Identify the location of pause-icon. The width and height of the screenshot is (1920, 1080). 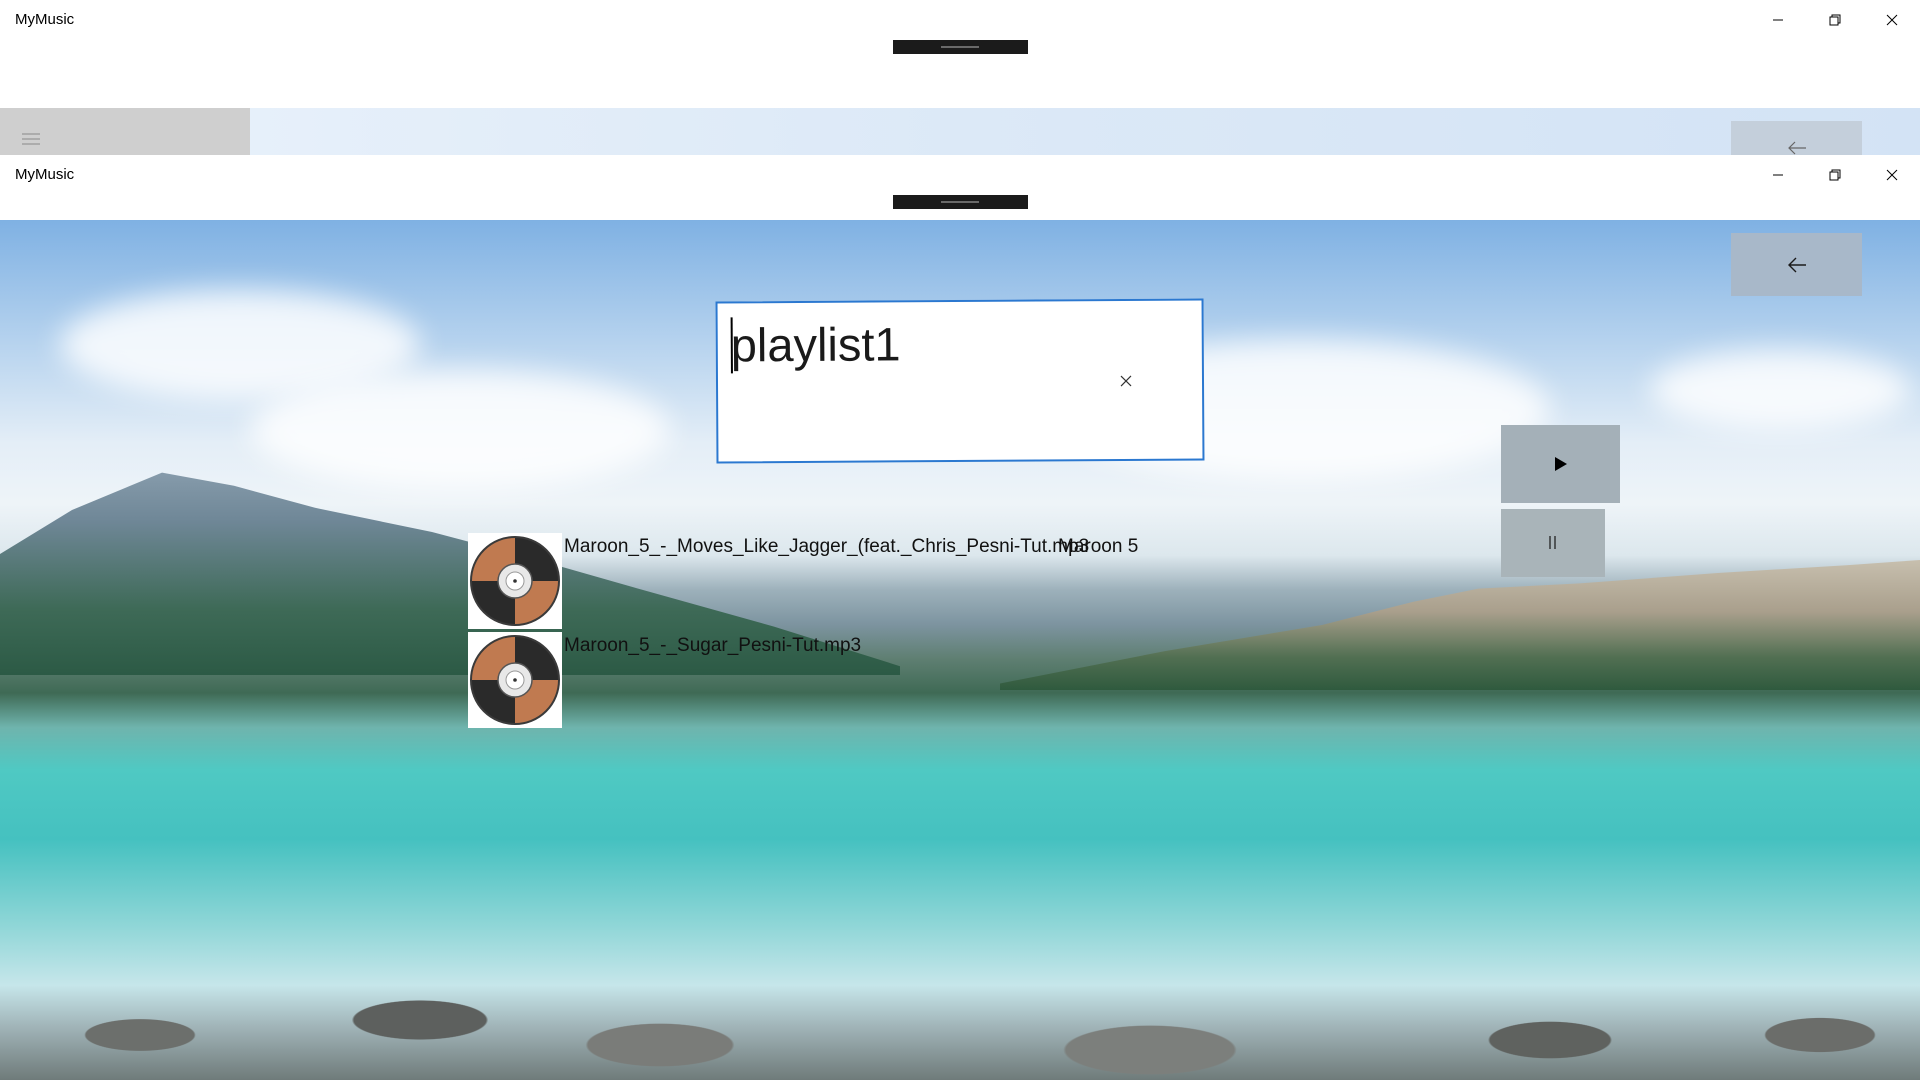
(1552, 542).